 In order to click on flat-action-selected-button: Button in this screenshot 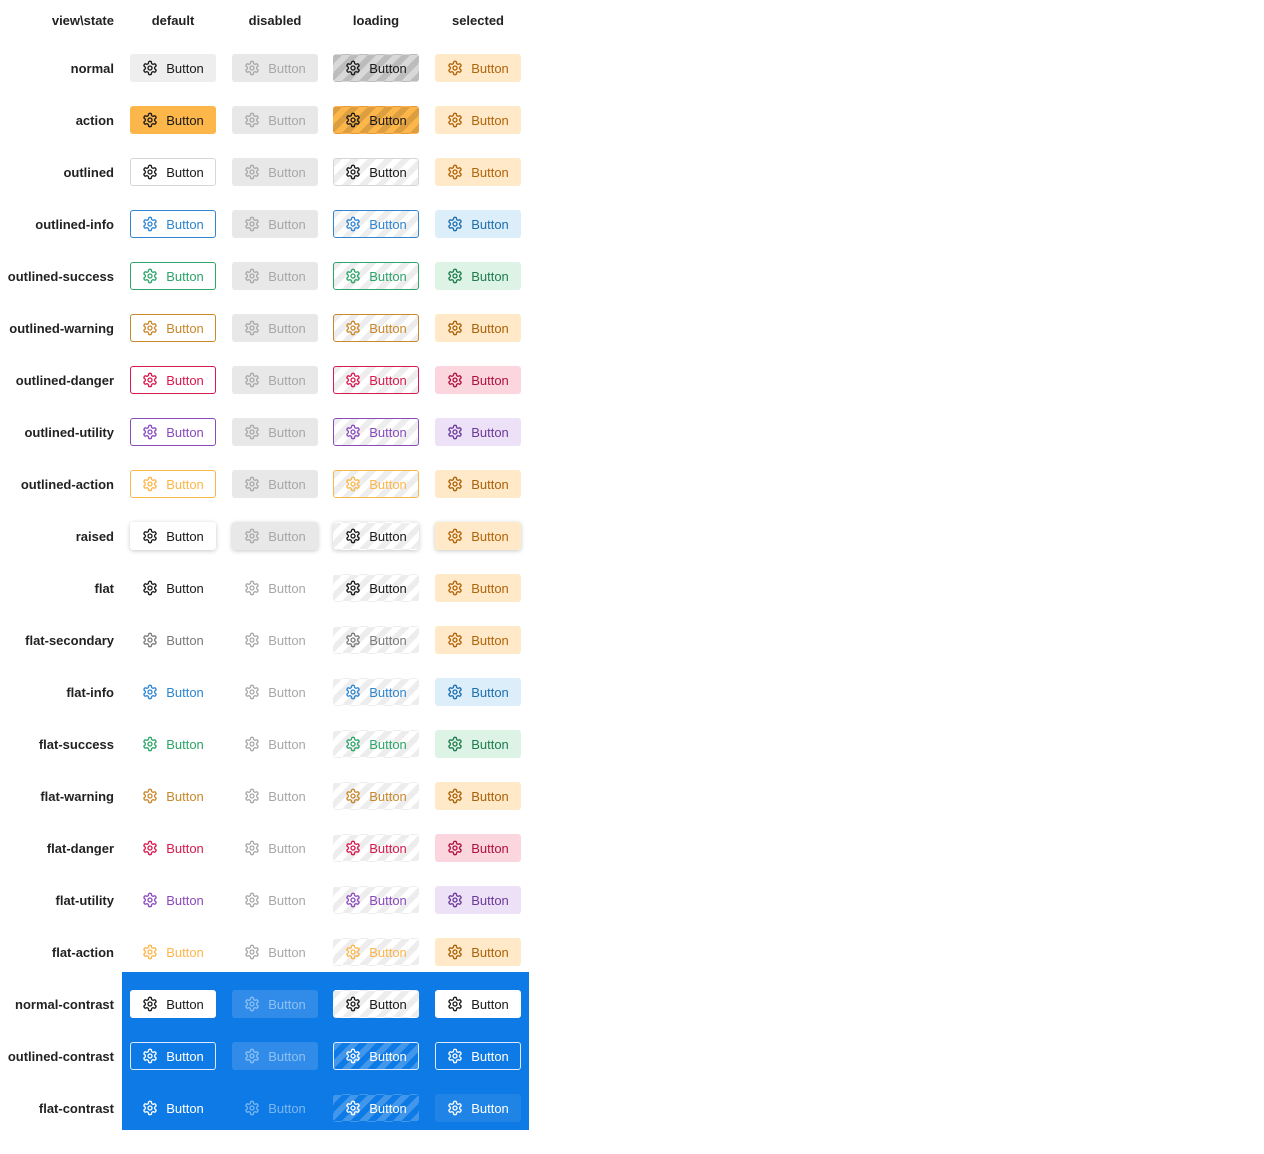, I will do `click(478, 952)`.